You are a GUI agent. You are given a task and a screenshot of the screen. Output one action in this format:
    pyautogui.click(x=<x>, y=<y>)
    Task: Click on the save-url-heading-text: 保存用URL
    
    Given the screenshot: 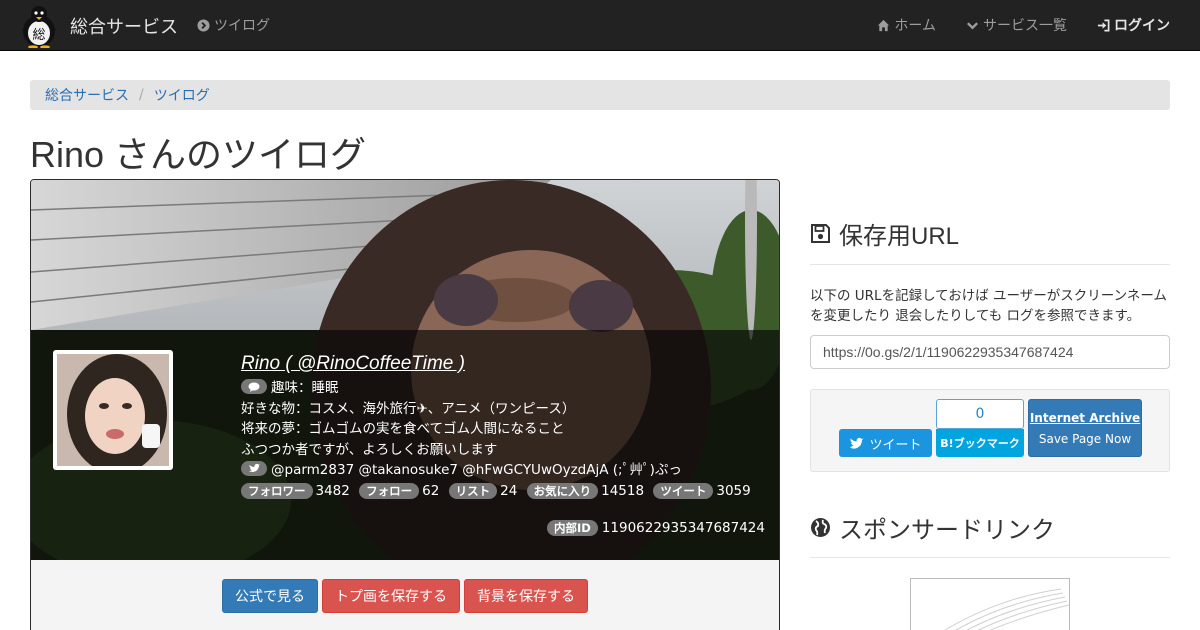 What is the action you would take?
    pyautogui.click(x=899, y=236)
    